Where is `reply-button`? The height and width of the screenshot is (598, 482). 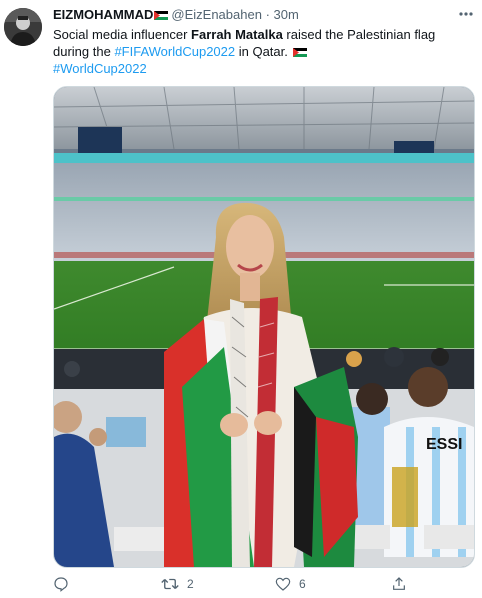
reply-button is located at coordinates (65, 584).